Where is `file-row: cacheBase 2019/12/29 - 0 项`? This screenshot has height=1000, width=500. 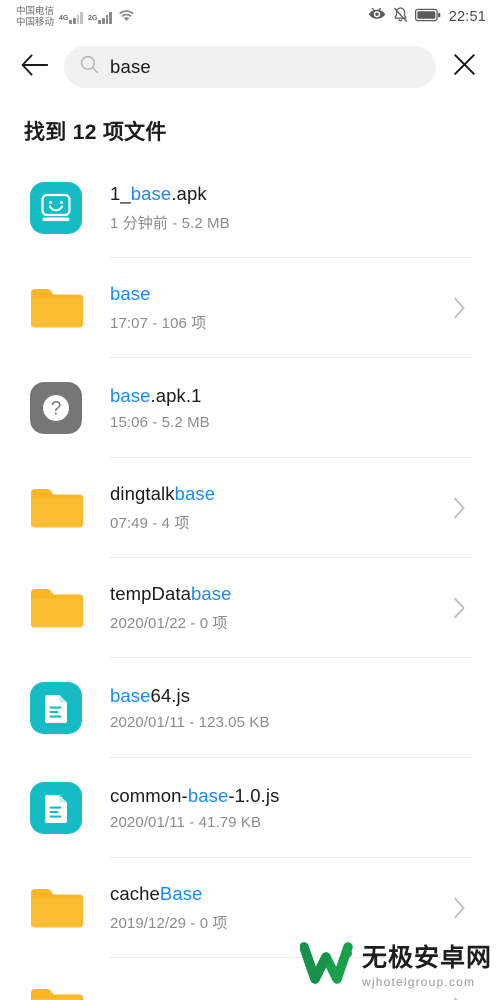 file-row: cacheBase 2019/12/29 - 0 项 is located at coordinates (250, 908).